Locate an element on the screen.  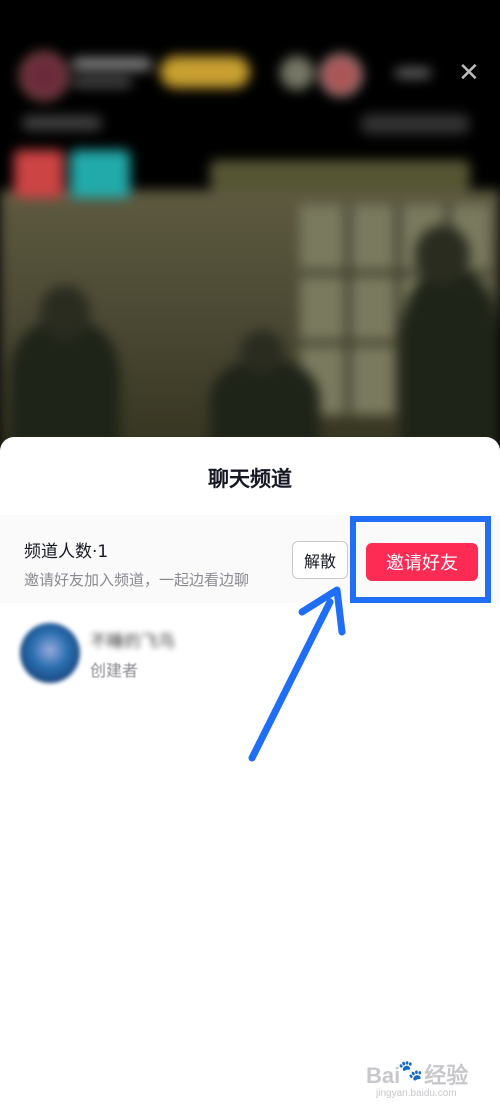
annotation-arrow-icon is located at coordinates (297, 674).